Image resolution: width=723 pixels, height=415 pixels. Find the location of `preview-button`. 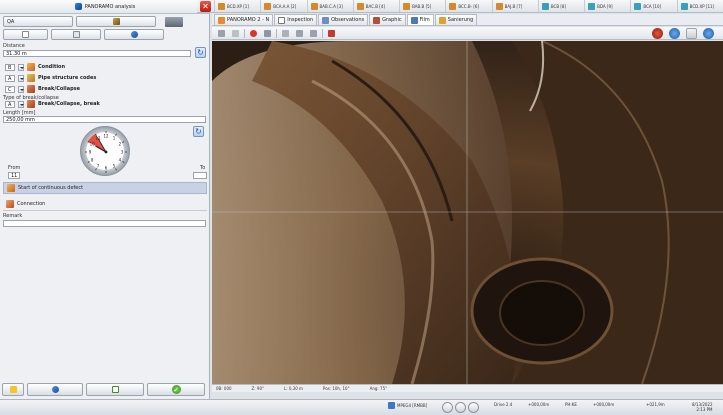

preview-button is located at coordinates (174, 21).